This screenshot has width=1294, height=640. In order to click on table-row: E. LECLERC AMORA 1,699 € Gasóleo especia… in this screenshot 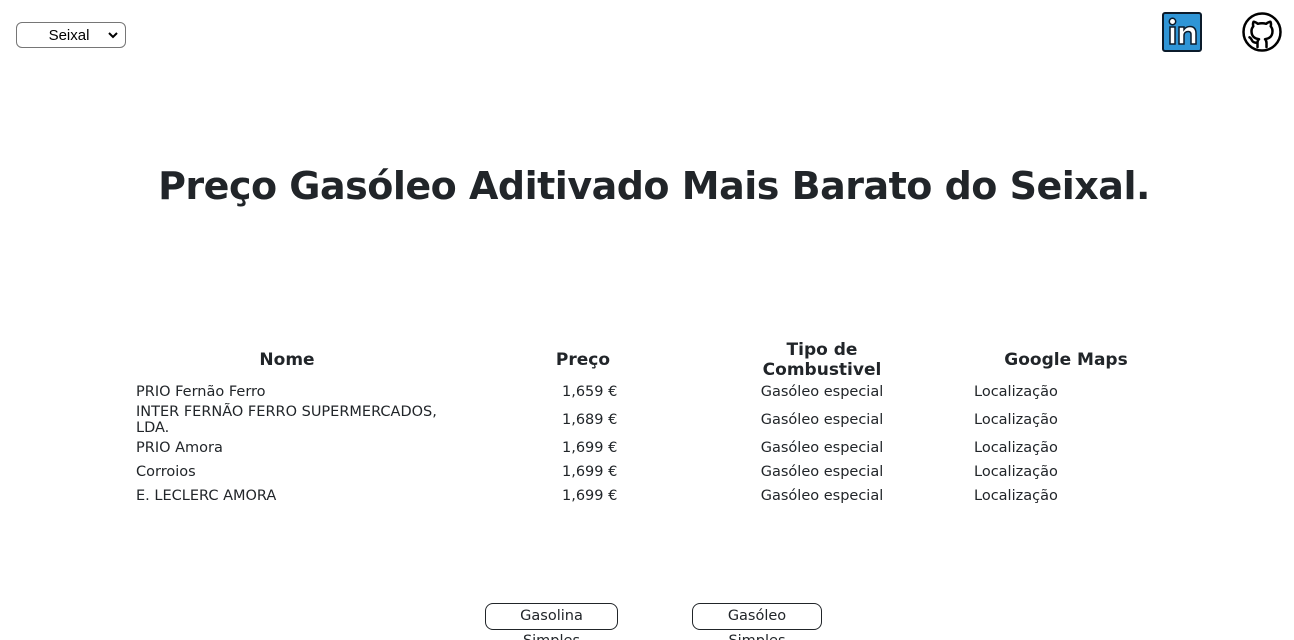, I will do `click(676, 496)`.